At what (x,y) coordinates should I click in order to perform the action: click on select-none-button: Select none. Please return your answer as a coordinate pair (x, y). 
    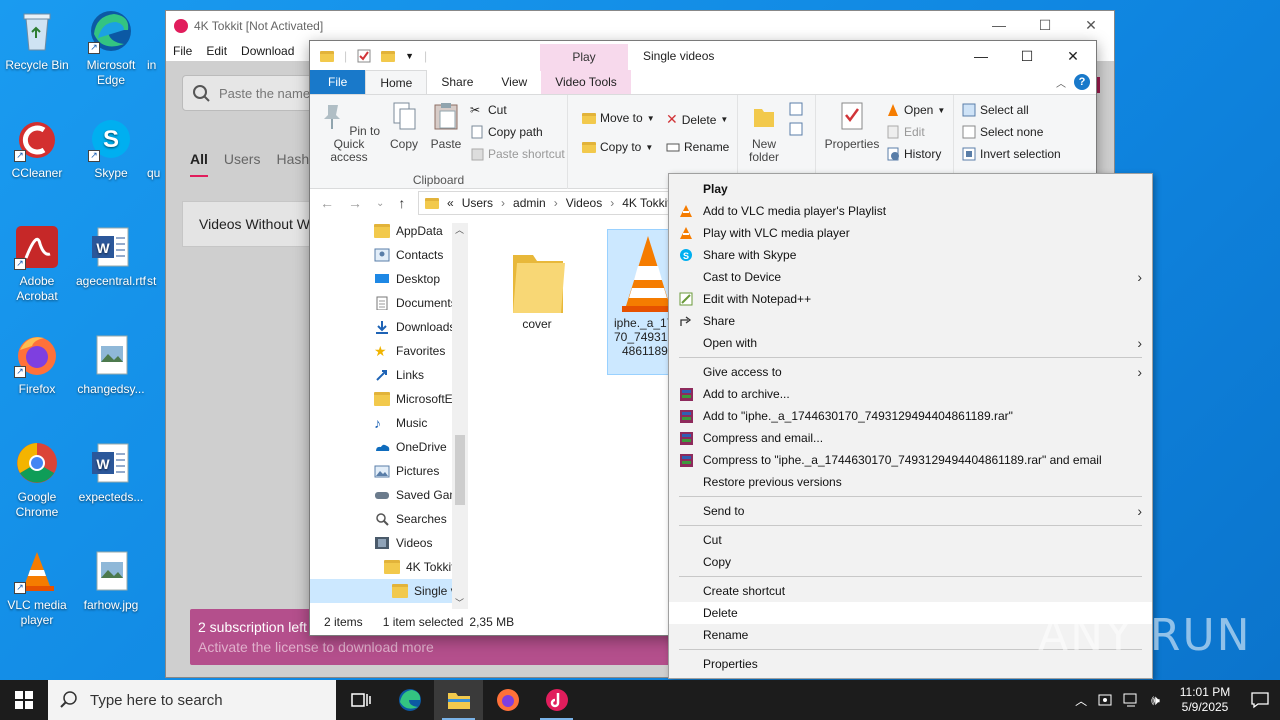
    Looking at the image, I should click on (1002, 132).